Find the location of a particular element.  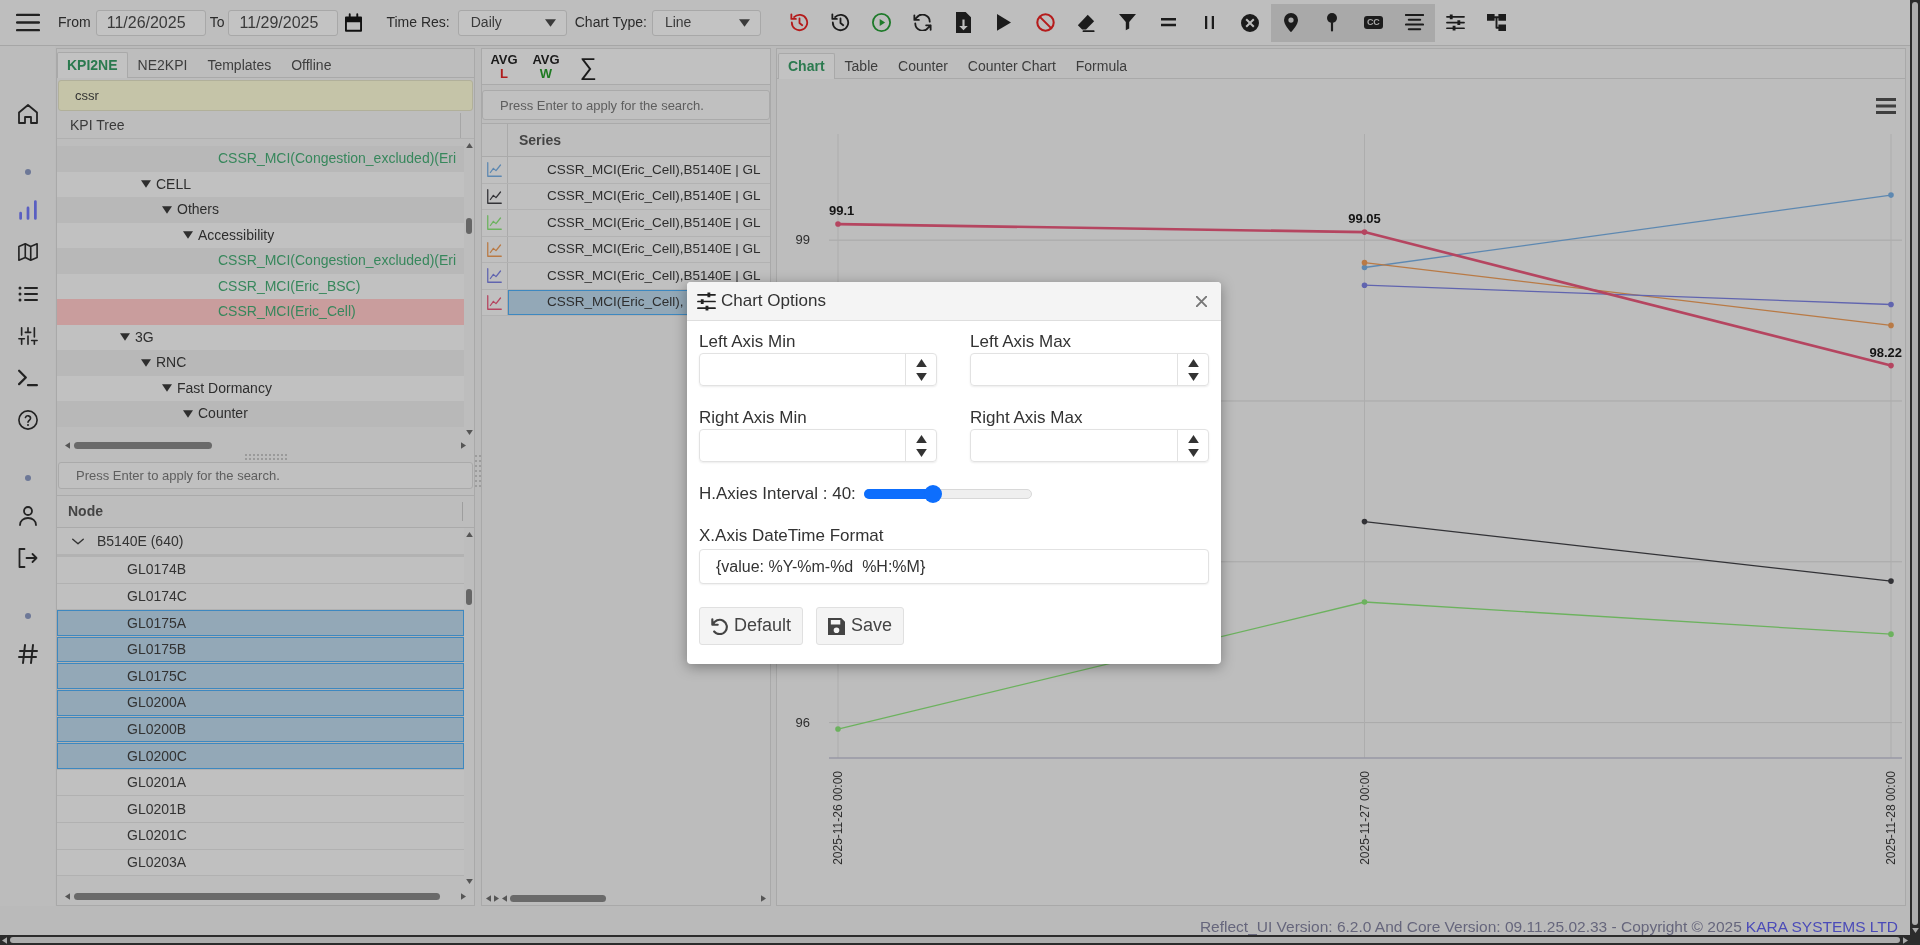

tree-item: Accessibility is located at coordinates (260, 235).